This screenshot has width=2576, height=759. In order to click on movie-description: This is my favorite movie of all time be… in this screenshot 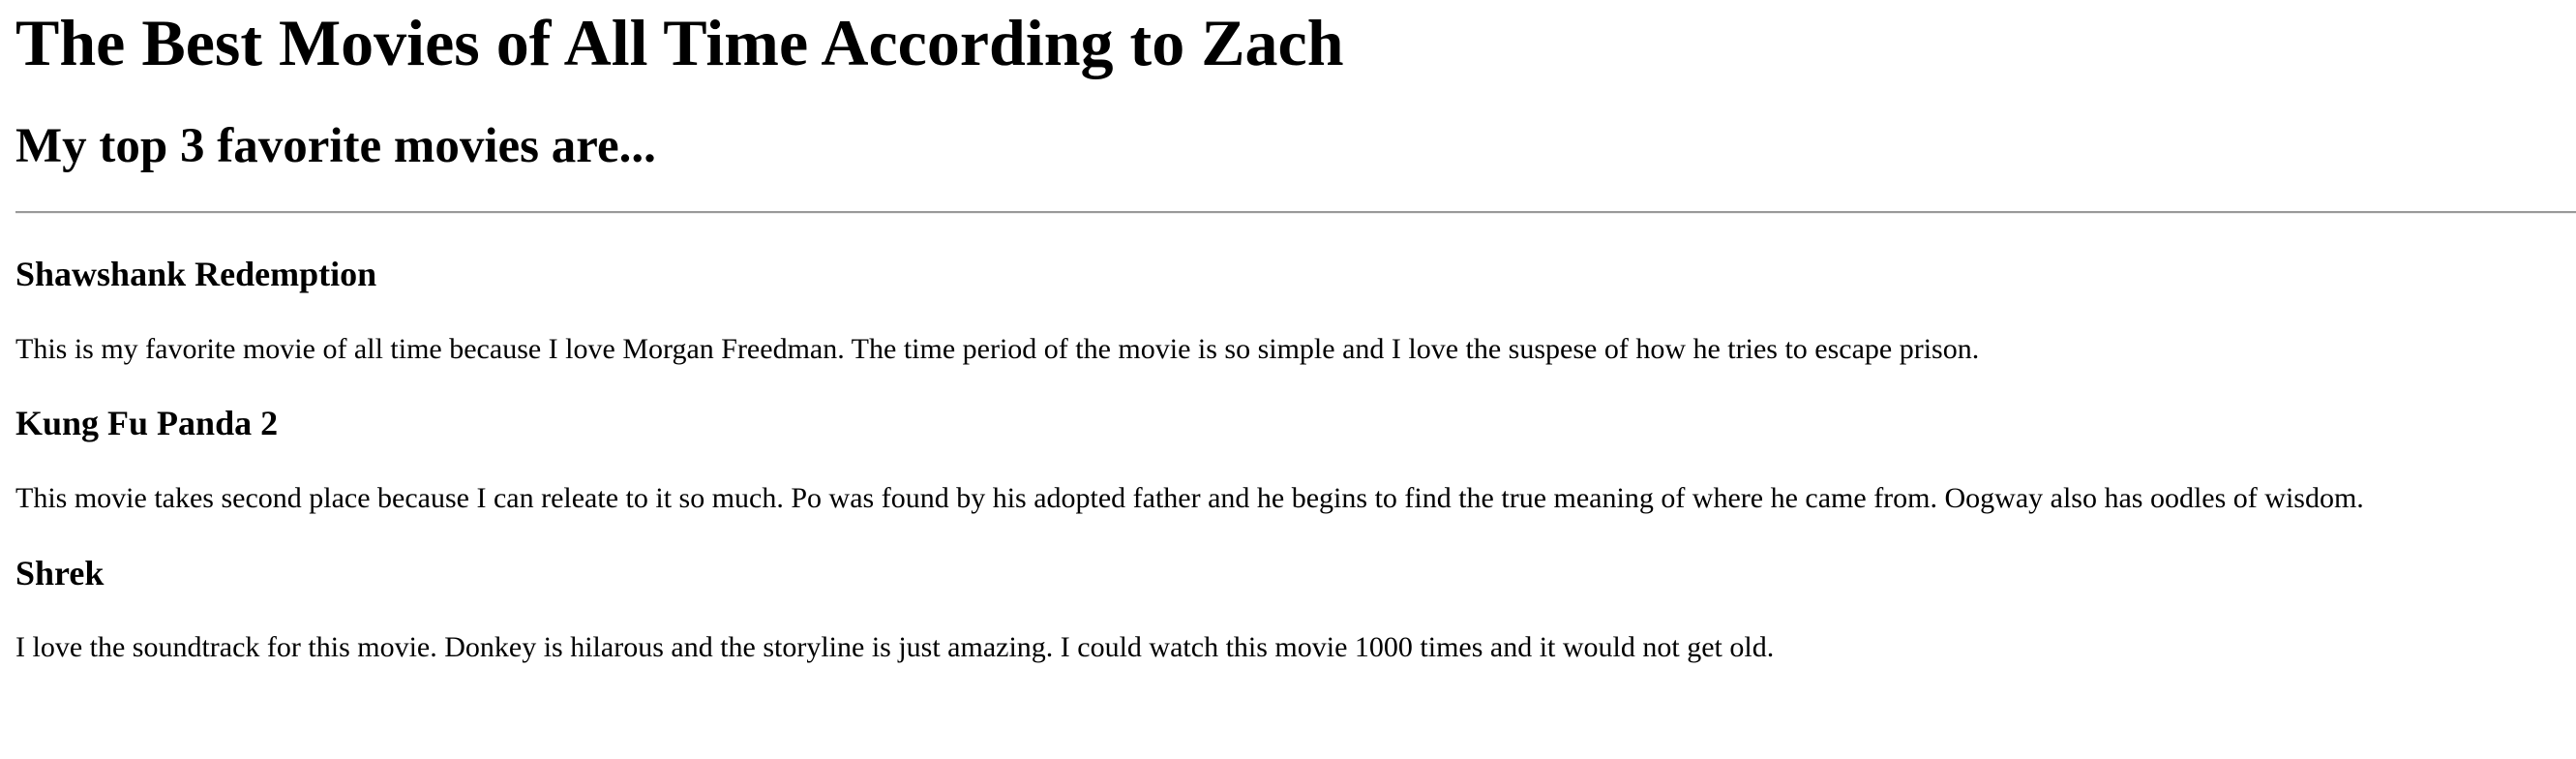, I will do `click(997, 349)`.